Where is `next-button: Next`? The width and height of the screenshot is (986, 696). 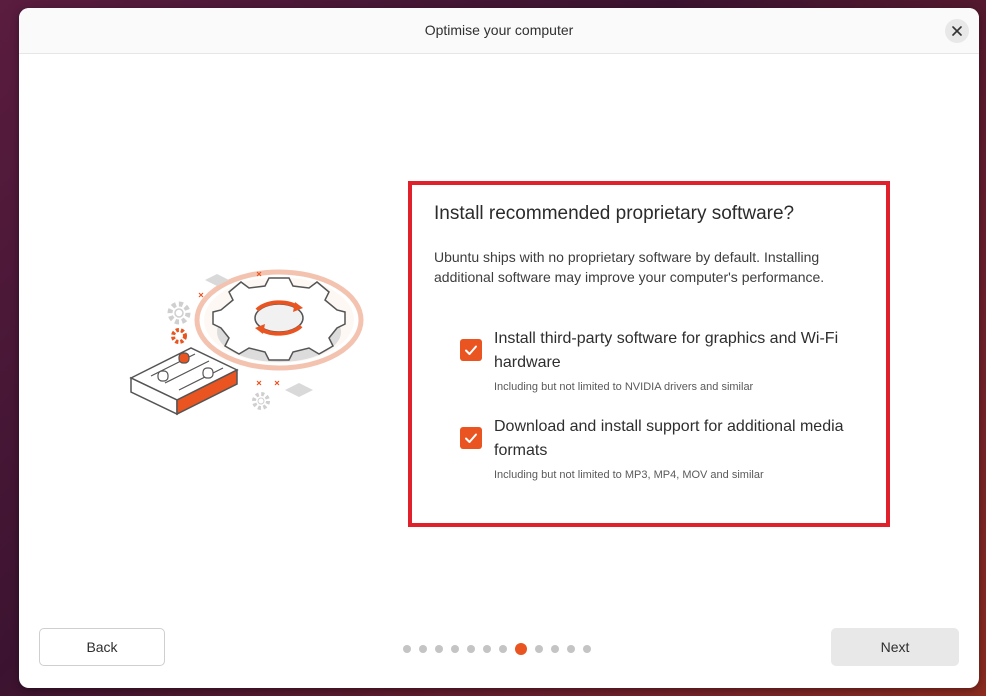 next-button: Next is located at coordinates (895, 647).